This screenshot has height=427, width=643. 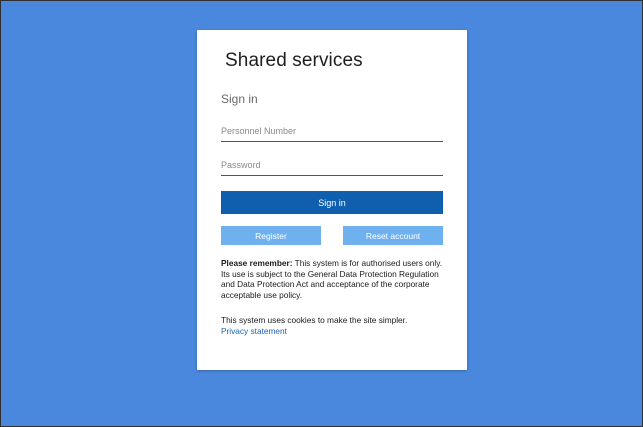 I want to click on notice-bold-prefix: Please remember:, so click(x=257, y=263).